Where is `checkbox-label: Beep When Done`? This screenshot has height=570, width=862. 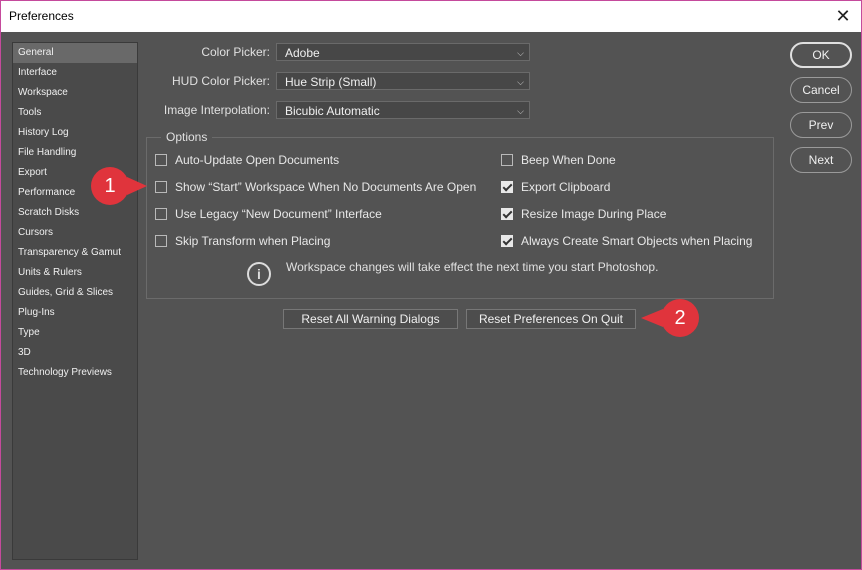 checkbox-label: Beep When Done is located at coordinates (568, 160).